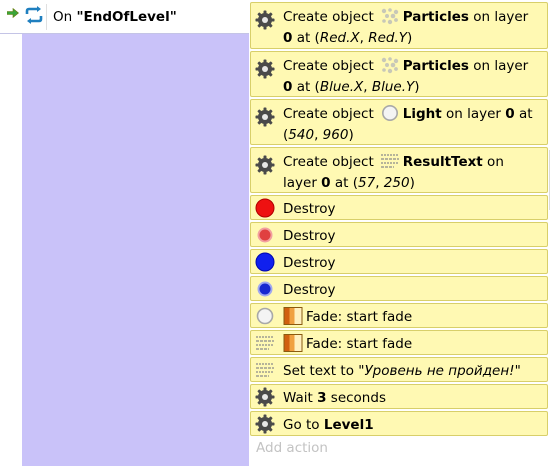 This screenshot has width=554, height=466. I want to click on event-name: "EndOfLevel", so click(126, 17).